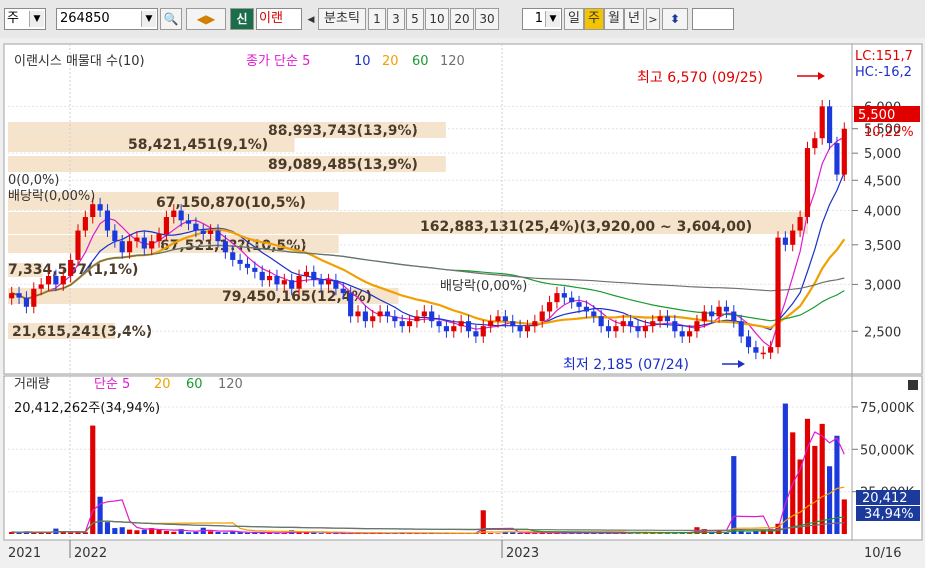 Image resolution: width=925 pixels, height=568 pixels. What do you see at coordinates (882, 181) in the screenshot?
I see `price-tick-label: 4,500` at bounding box center [882, 181].